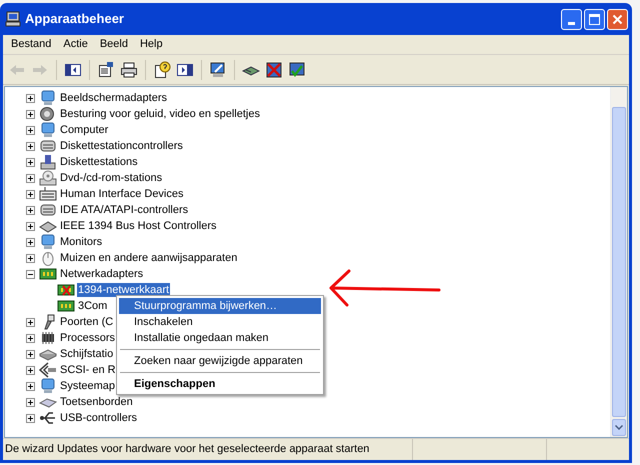 The height and width of the screenshot is (465, 640). I want to click on chevron-down-icon, so click(619, 427).